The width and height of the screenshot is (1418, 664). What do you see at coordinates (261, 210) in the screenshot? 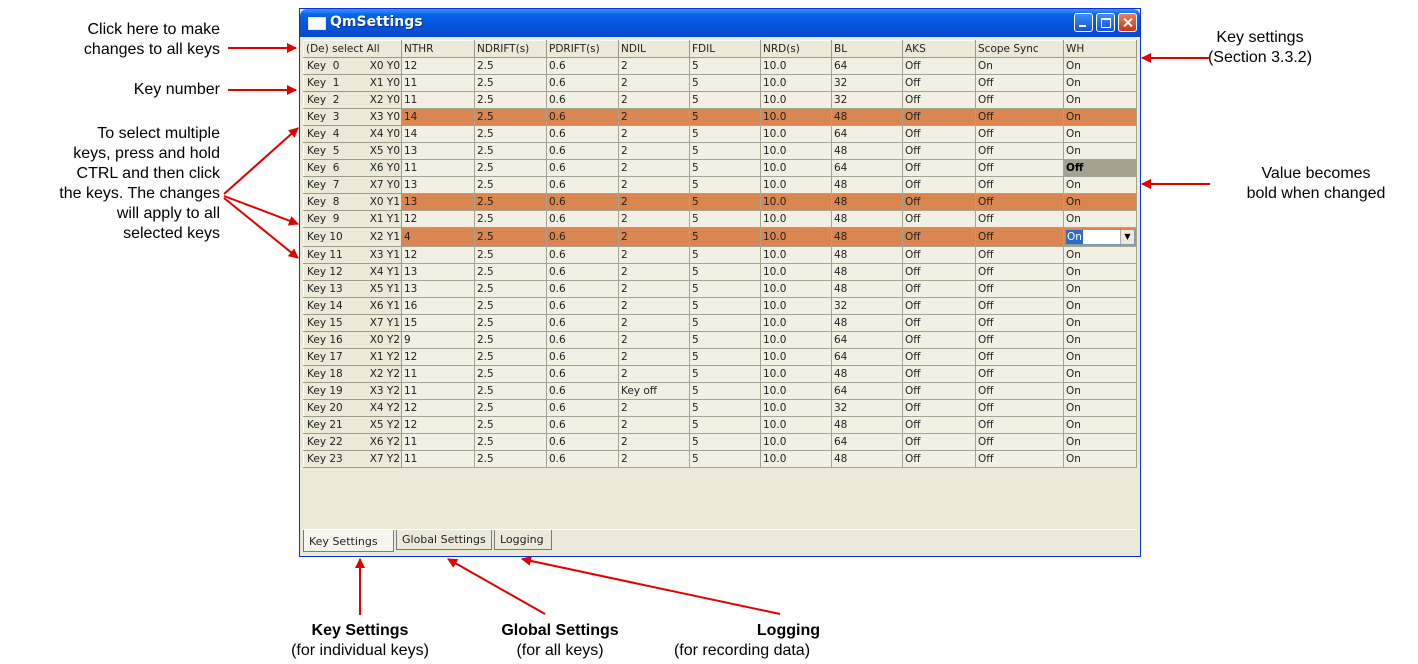
I see `arrow-multi-key8` at bounding box center [261, 210].